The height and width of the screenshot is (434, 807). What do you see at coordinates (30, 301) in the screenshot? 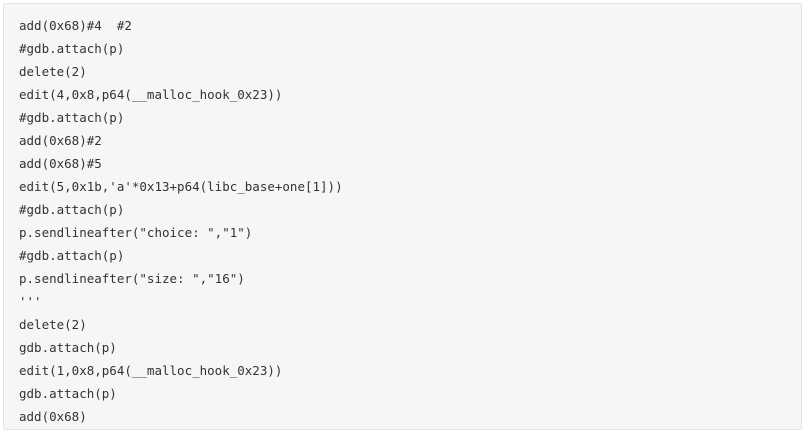
I see `code-line: '''` at bounding box center [30, 301].